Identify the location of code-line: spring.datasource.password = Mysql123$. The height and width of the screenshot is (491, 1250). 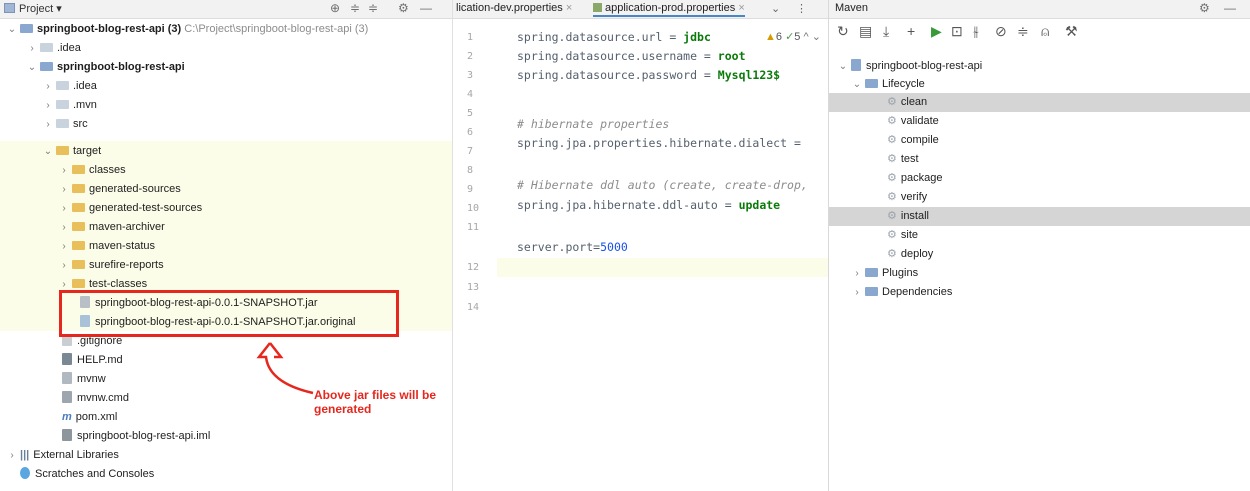
(648, 75).